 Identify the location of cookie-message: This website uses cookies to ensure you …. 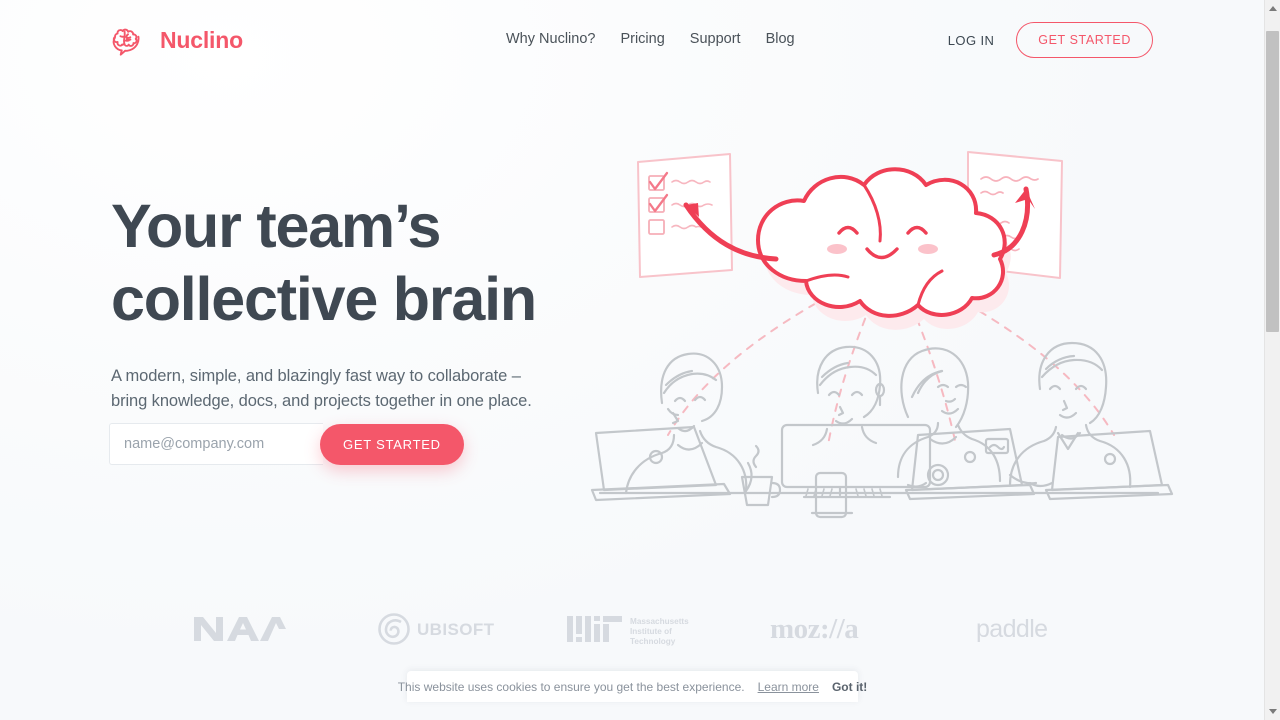
(571, 686).